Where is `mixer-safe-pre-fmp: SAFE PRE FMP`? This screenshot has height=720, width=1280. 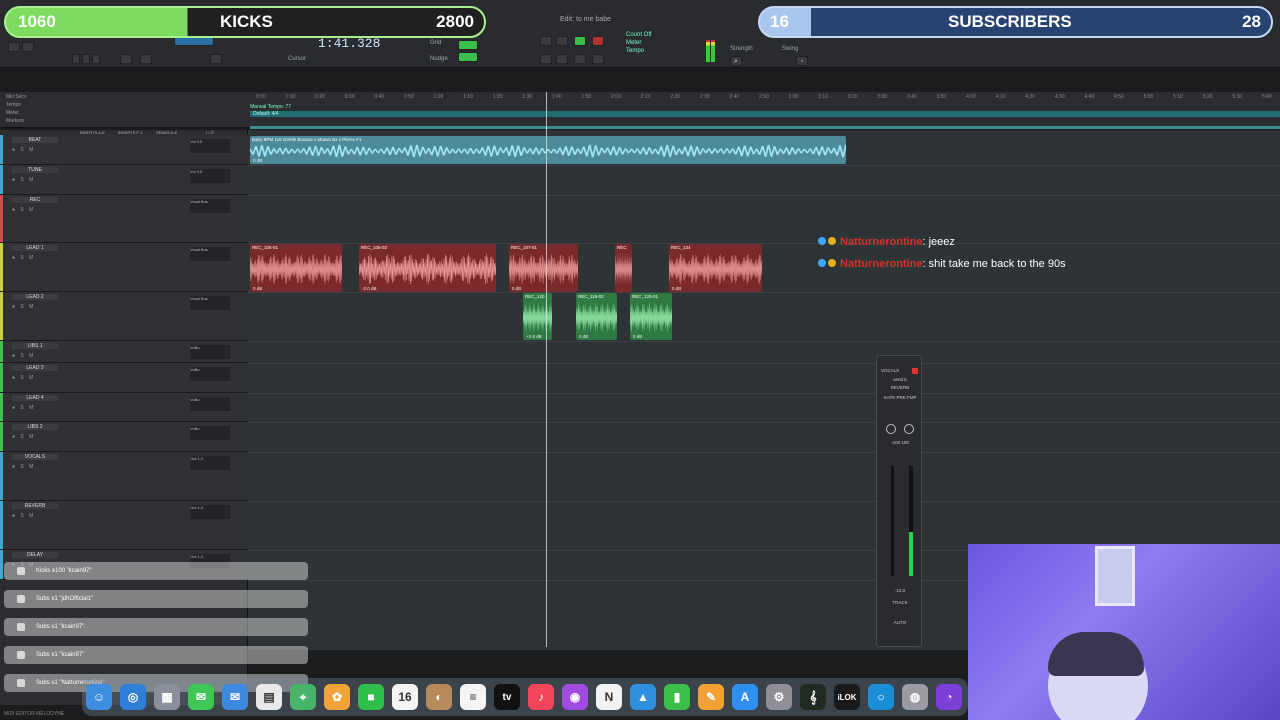
mixer-safe-pre-fmp: SAFE PRE FMP is located at coordinates (900, 397).